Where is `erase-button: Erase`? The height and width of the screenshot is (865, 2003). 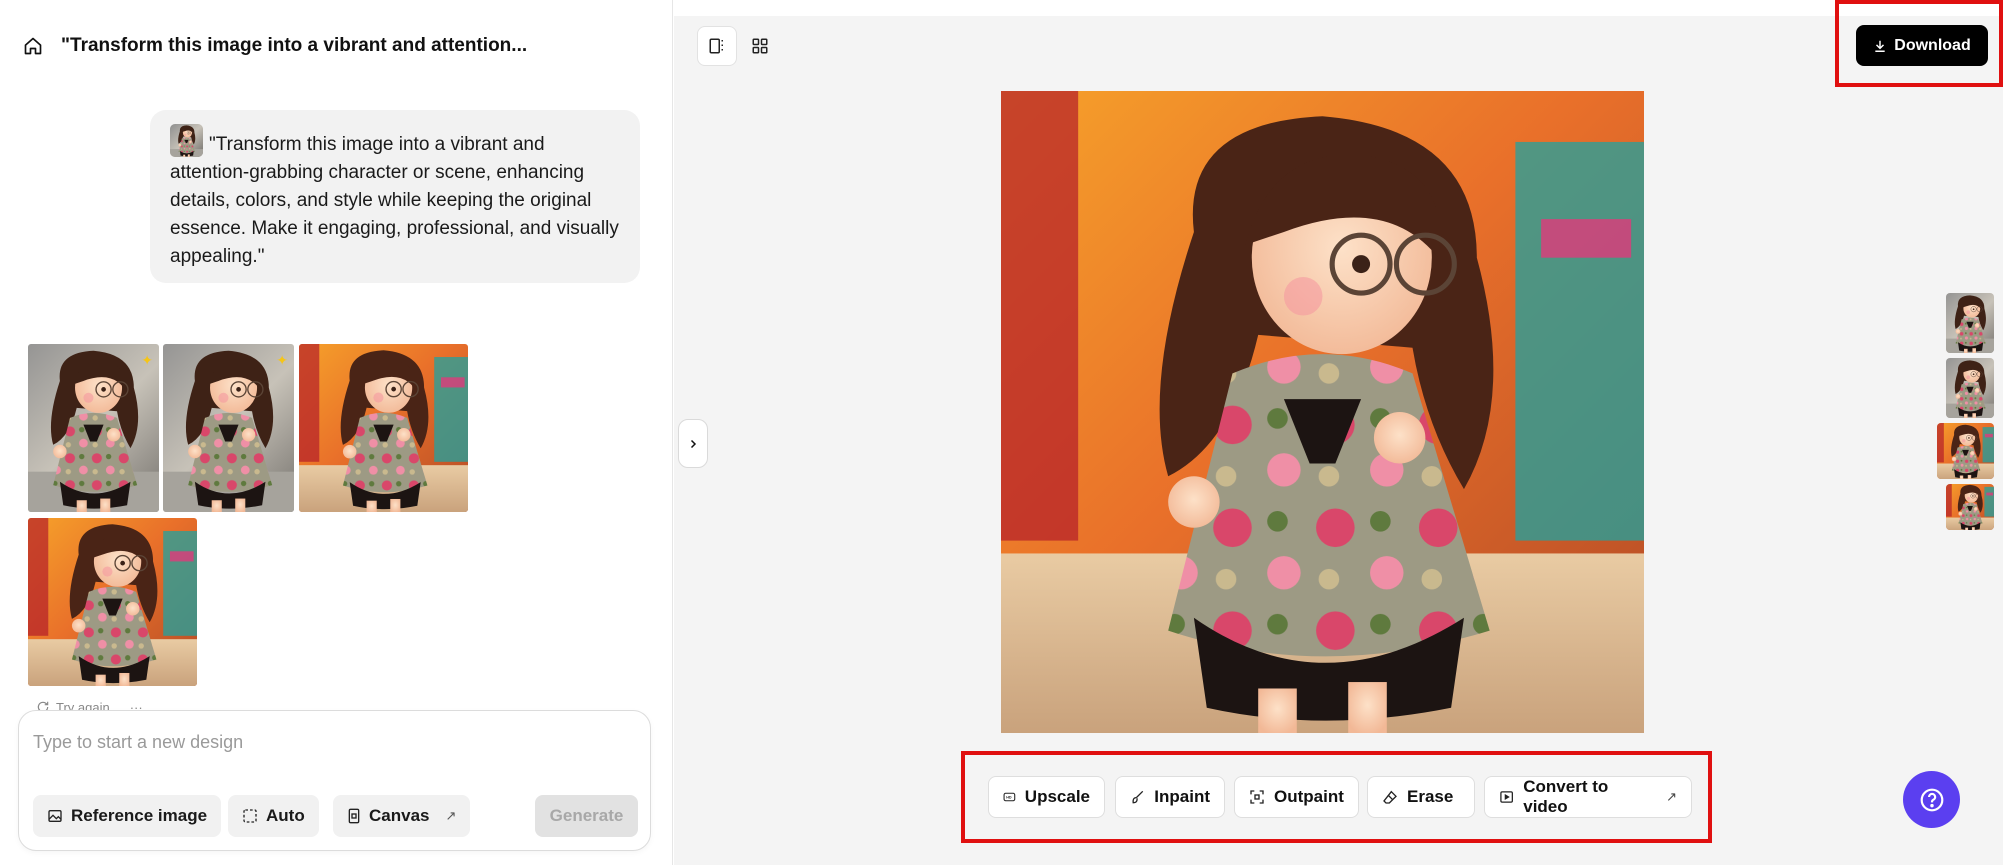 erase-button: Erase is located at coordinates (1421, 797).